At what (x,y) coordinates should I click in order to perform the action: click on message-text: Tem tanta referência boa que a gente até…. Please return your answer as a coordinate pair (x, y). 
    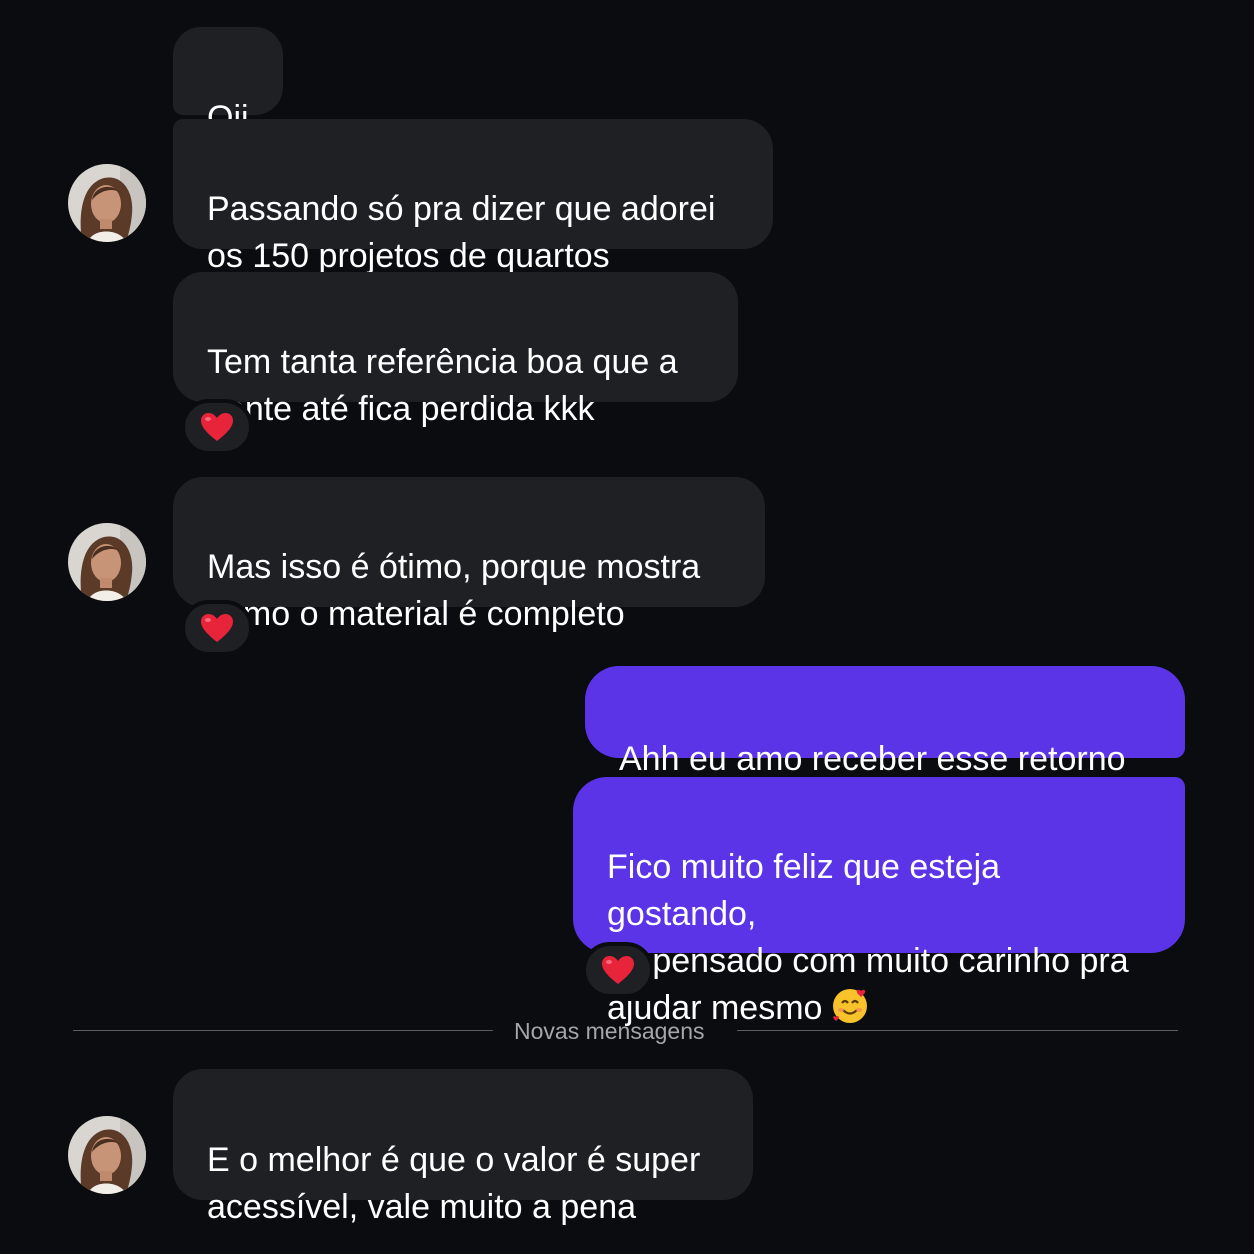
    Looking at the image, I should click on (442, 385).